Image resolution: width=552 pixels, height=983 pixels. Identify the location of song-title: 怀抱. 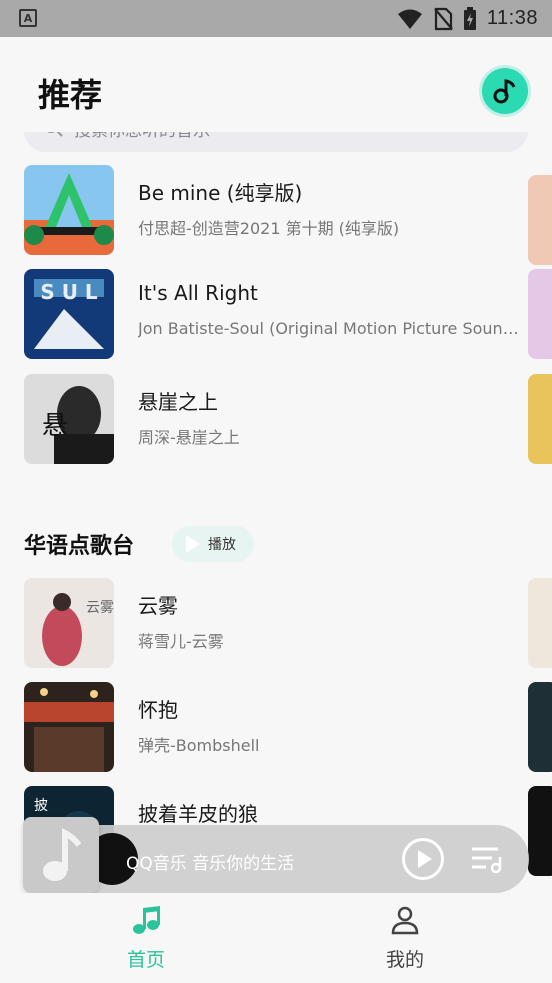
(158, 710).